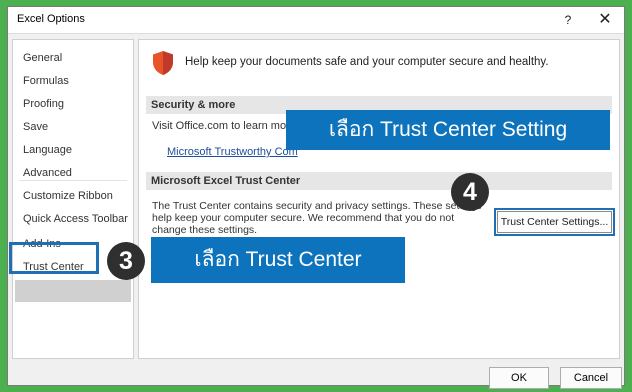  I want to click on close-button: ✕, so click(605, 20).